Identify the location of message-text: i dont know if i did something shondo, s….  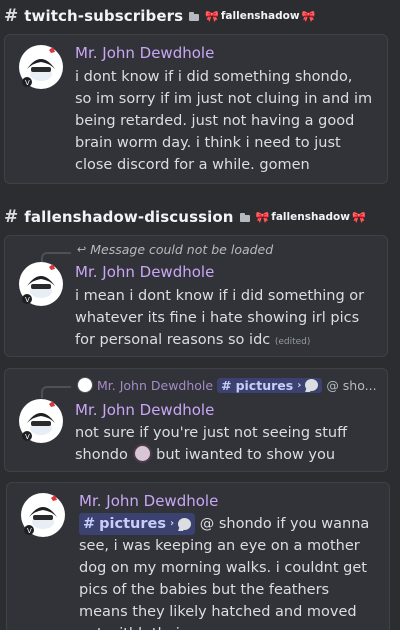
(224, 121).